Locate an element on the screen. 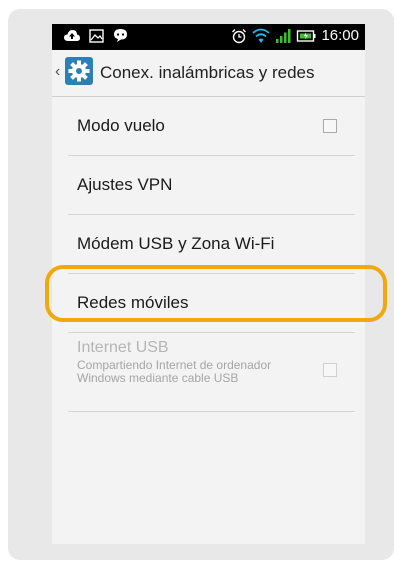 The width and height of the screenshot is (394, 563). settings-icon is located at coordinates (79, 71).